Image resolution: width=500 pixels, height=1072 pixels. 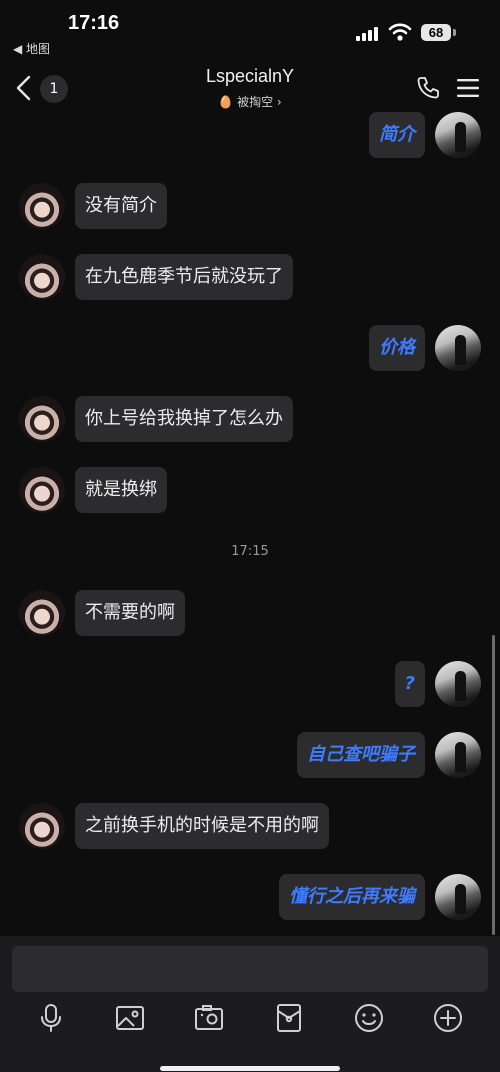 I want to click on home-indicator, so click(x=250, y=1068).